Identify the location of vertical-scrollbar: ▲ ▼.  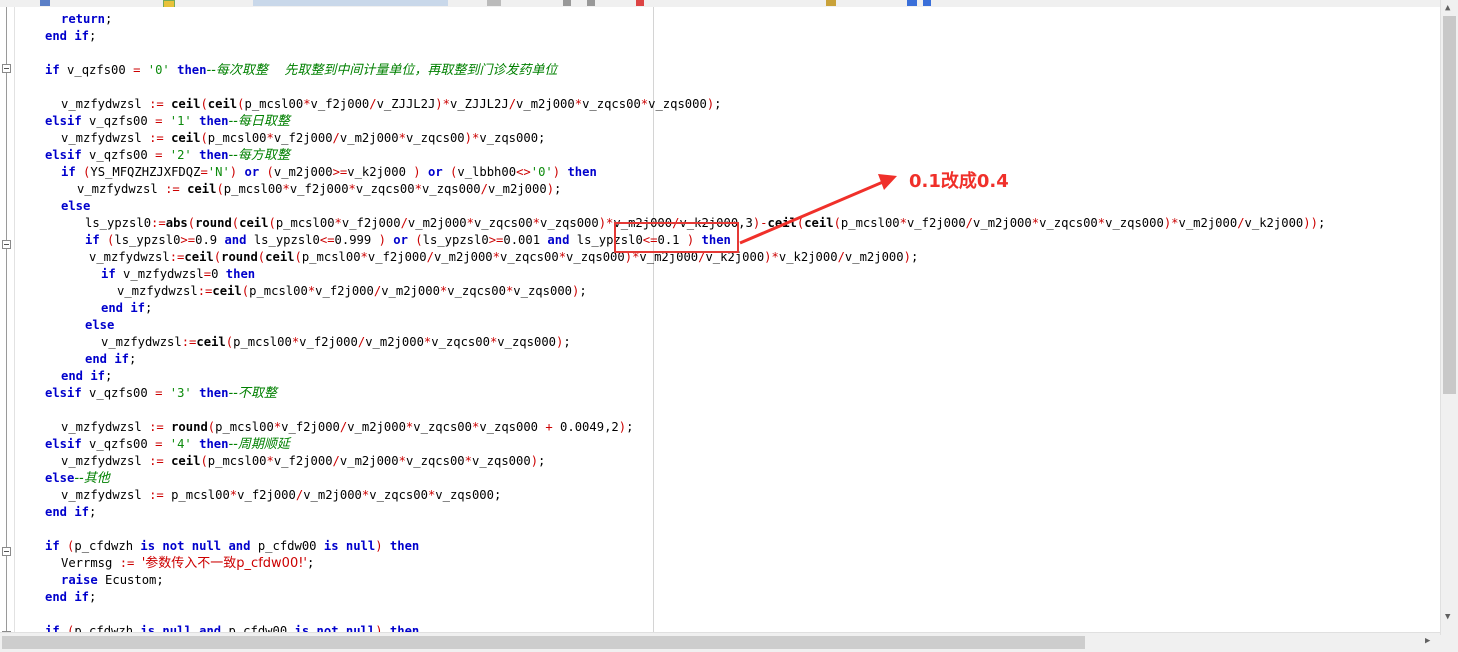
(1449, 317).